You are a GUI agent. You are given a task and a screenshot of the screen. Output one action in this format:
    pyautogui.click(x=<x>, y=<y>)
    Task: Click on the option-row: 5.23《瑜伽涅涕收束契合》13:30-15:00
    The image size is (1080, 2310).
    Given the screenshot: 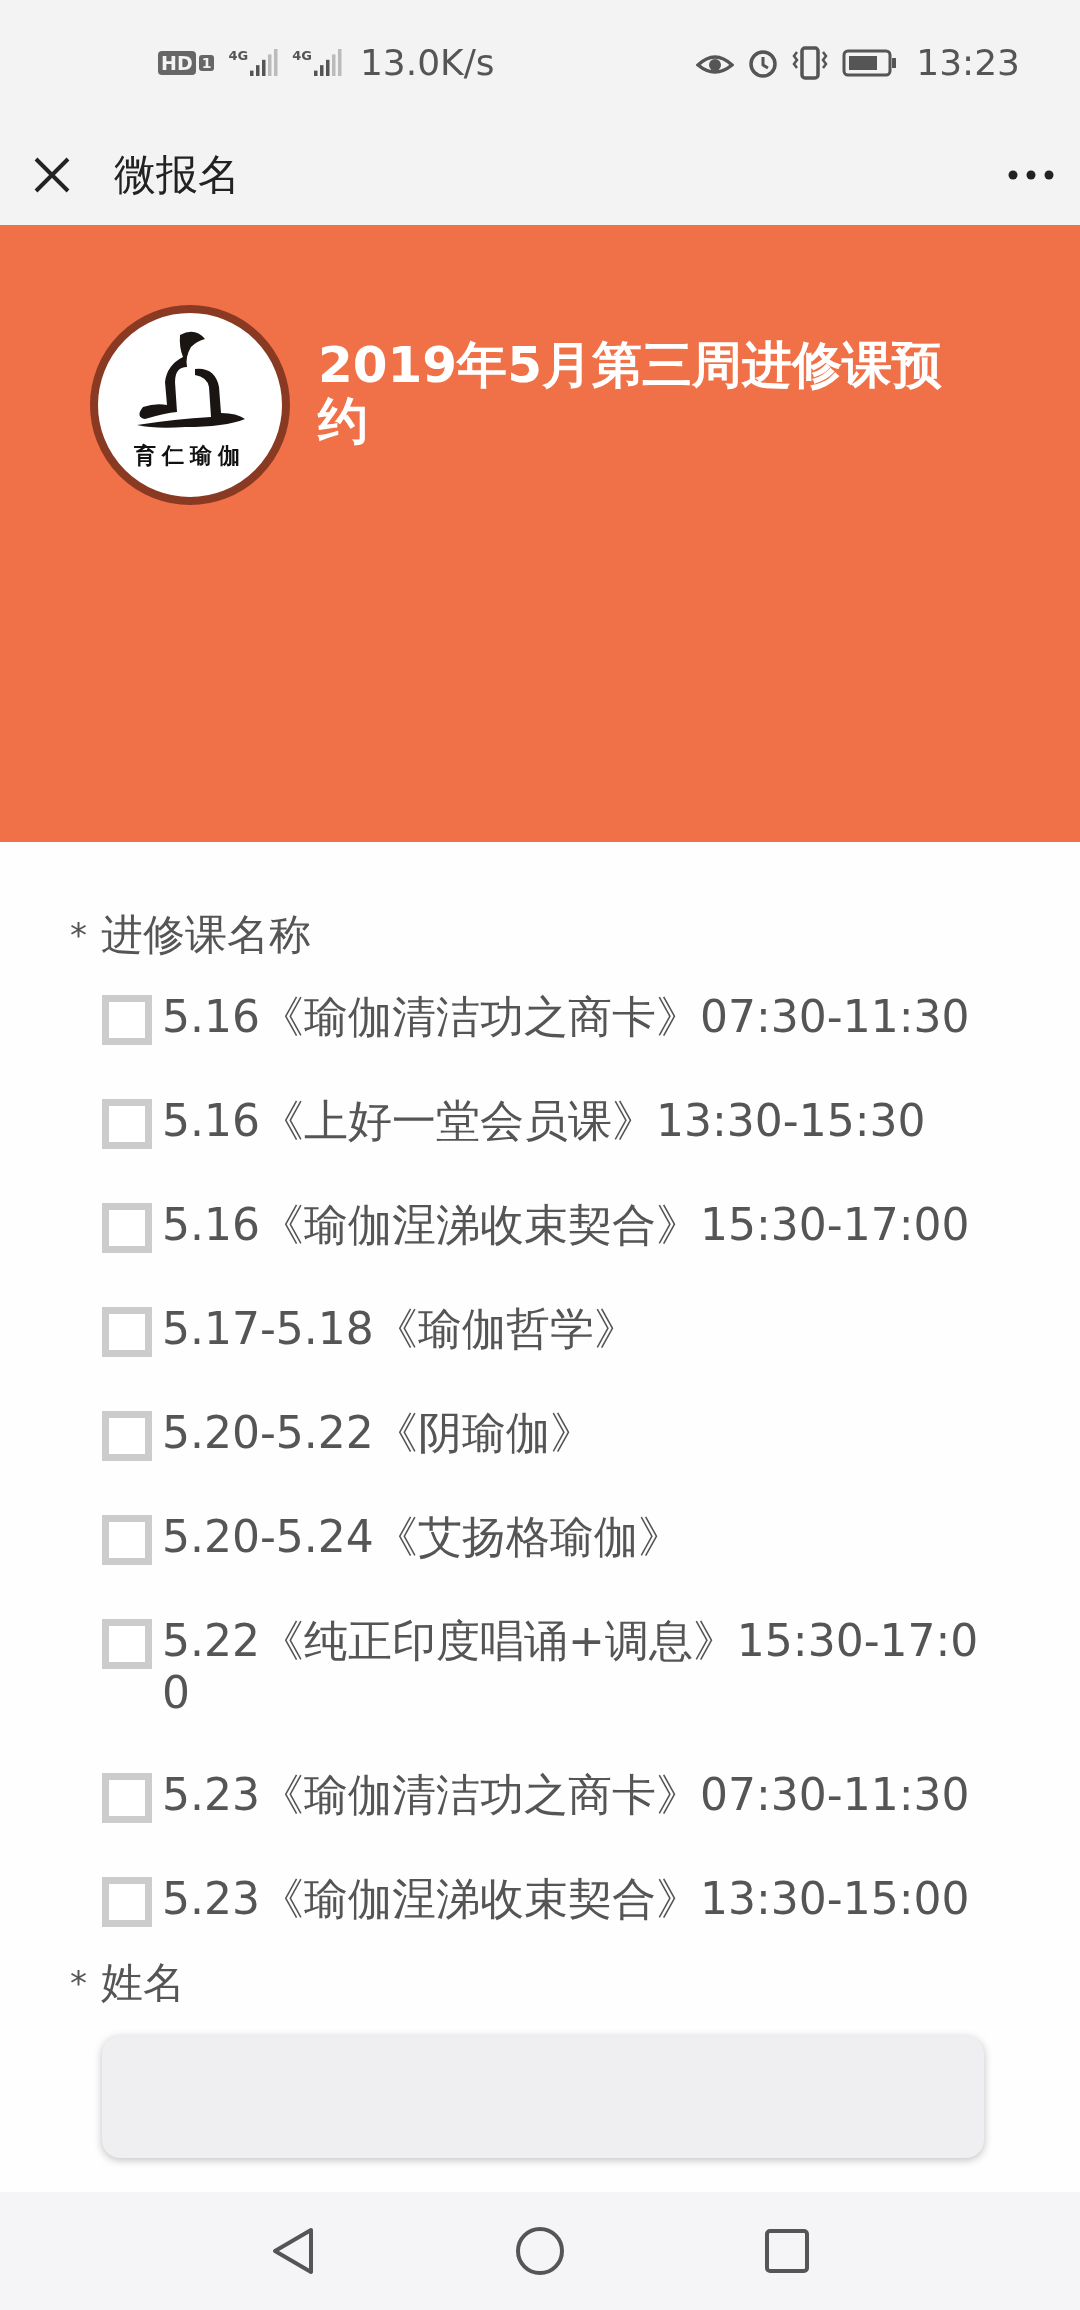 What is the action you would take?
    pyautogui.click(x=547, y=1900)
    